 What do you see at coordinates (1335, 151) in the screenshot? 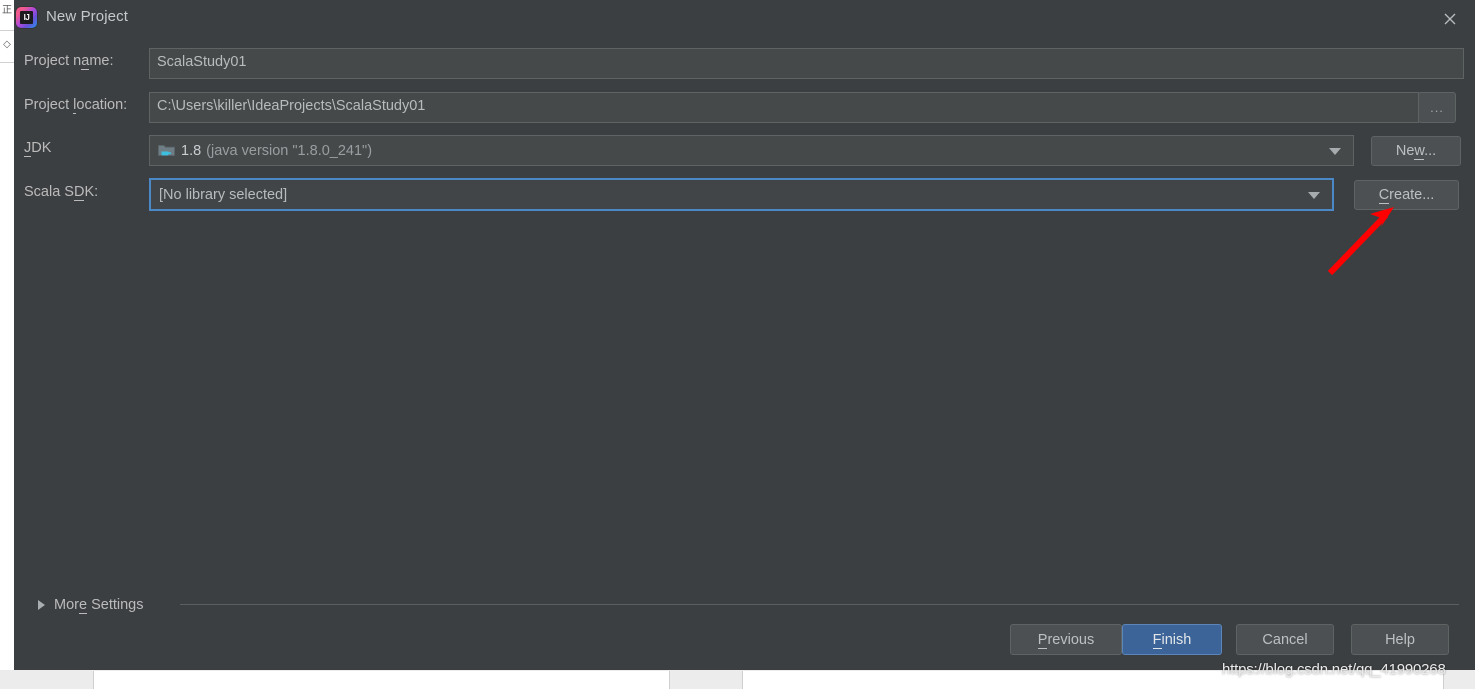
I see `jdk-dropdown-arrow-icon` at bounding box center [1335, 151].